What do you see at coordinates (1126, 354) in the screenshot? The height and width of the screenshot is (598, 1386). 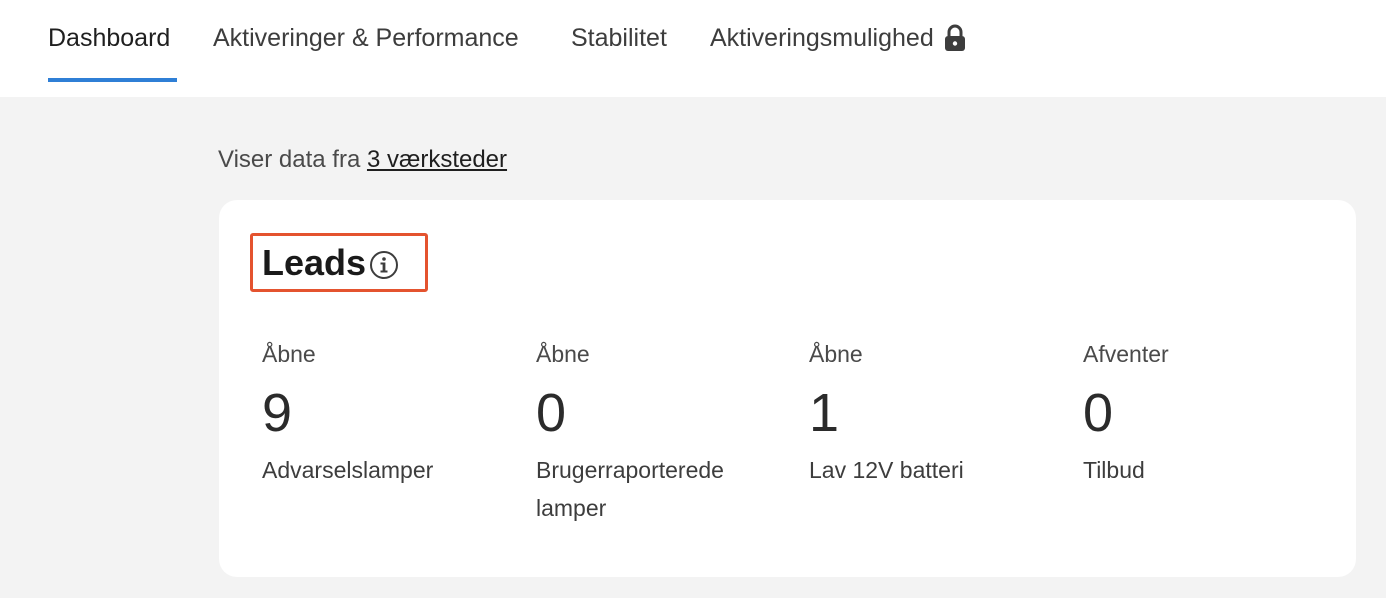 I see `stat-status: Afventer` at bounding box center [1126, 354].